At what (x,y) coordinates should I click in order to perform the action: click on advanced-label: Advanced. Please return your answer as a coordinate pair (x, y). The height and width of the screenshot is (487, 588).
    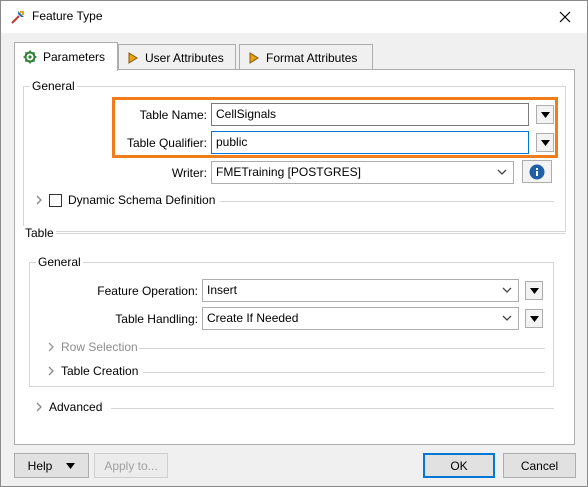
    Looking at the image, I should click on (76, 407).